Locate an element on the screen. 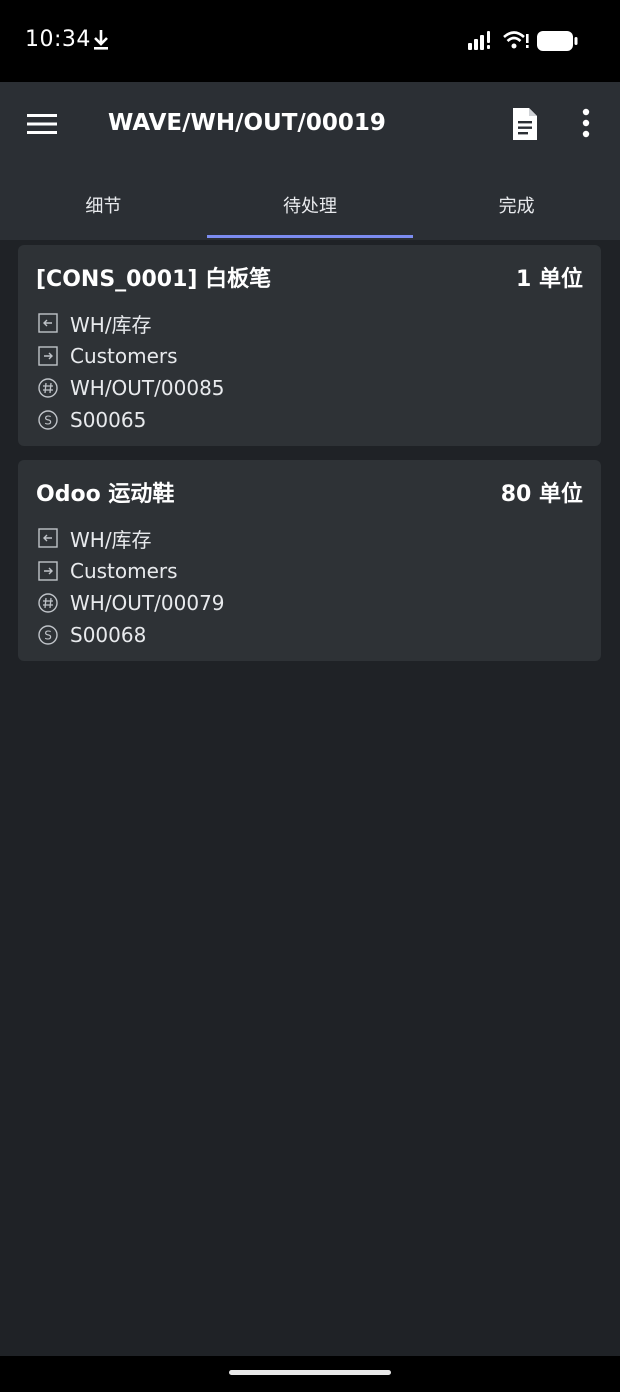 This screenshot has width=620, height=1392. status-bar: 10:34 is located at coordinates (310, 41).